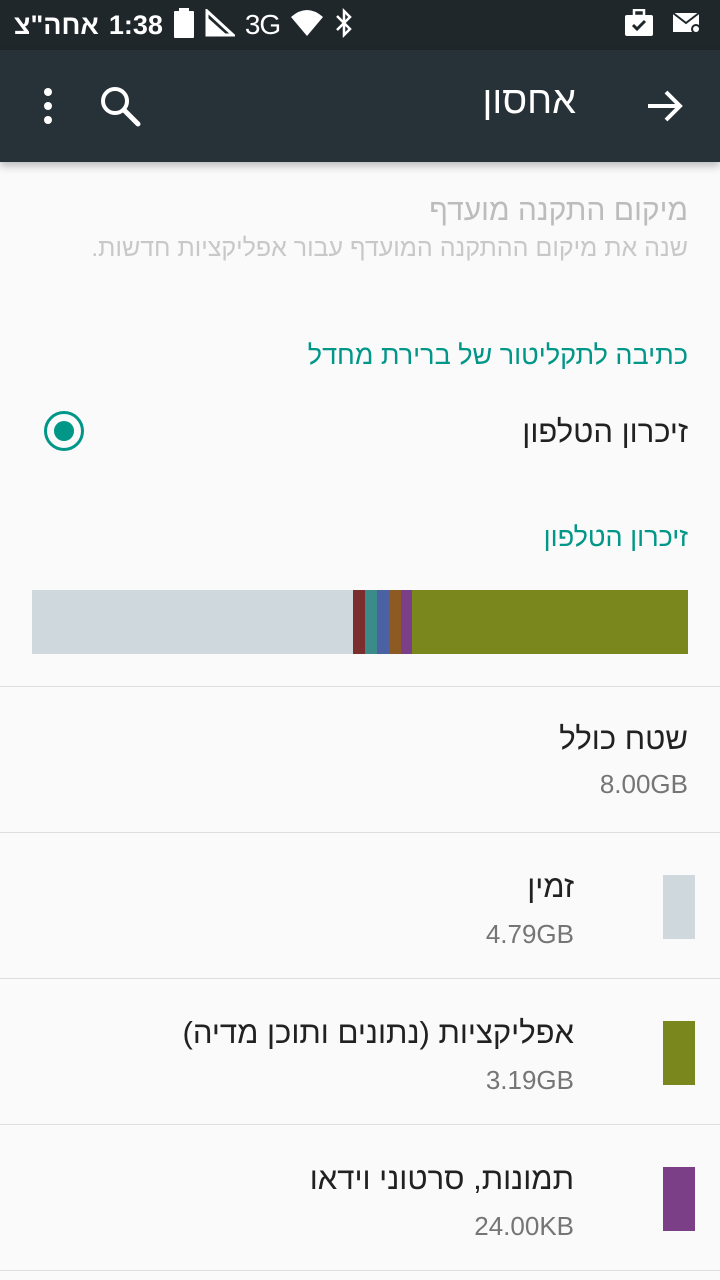 Image resolution: width=720 pixels, height=1280 pixels. What do you see at coordinates (524, 1226) in the screenshot?
I see `storage-item-value: 24.00KB` at bounding box center [524, 1226].